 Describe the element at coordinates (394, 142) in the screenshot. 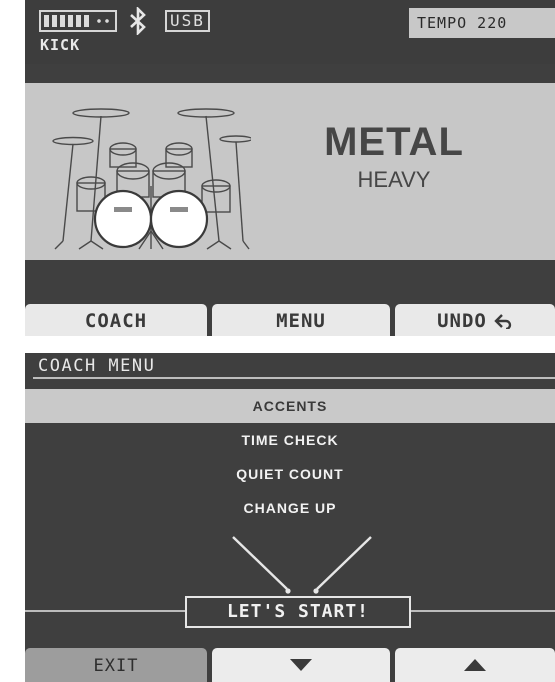

I see `style-name: METAL` at that location.